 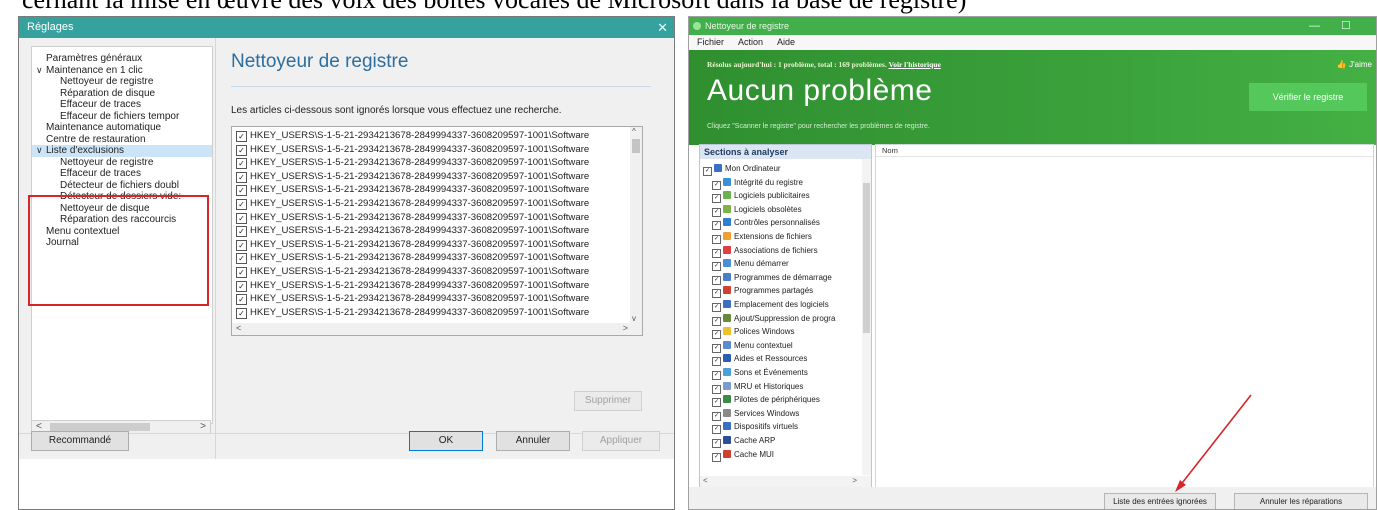 What do you see at coordinates (1124, 151) in the screenshot?
I see `results-column-name: Nom` at bounding box center [1124, 151].